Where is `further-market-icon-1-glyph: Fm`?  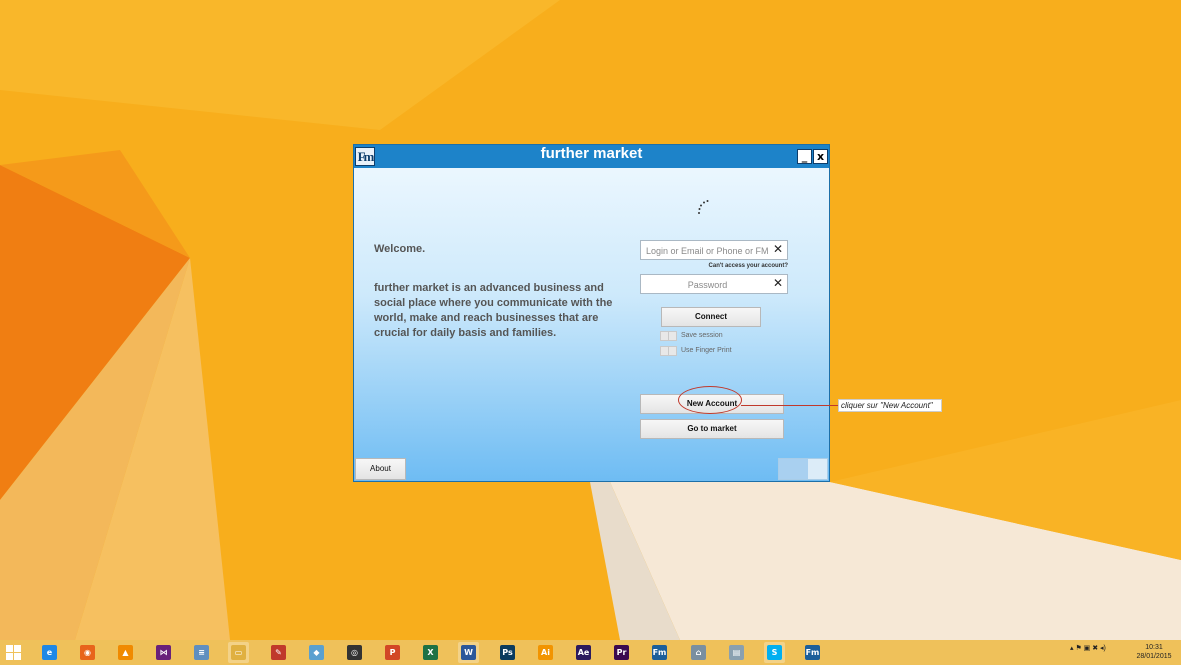
further-market-icon-1-glyph: Fm is located at coordinates (659, 652).